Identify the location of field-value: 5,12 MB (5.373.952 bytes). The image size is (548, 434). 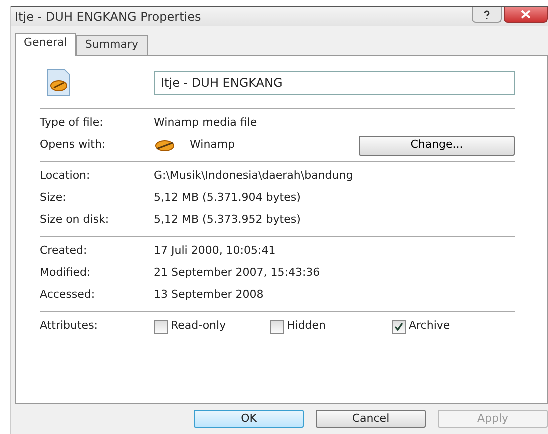
(227, 220).